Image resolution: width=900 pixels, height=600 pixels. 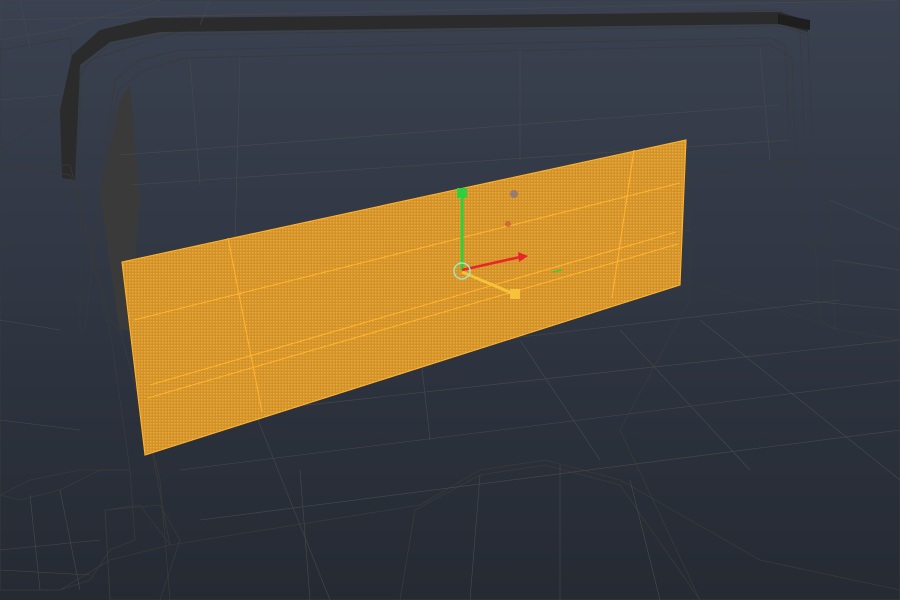 What do you see at coordinates (462, 193) in the screenshot?
I see `manipulator-y-handle` at bounding box center [462, 193].